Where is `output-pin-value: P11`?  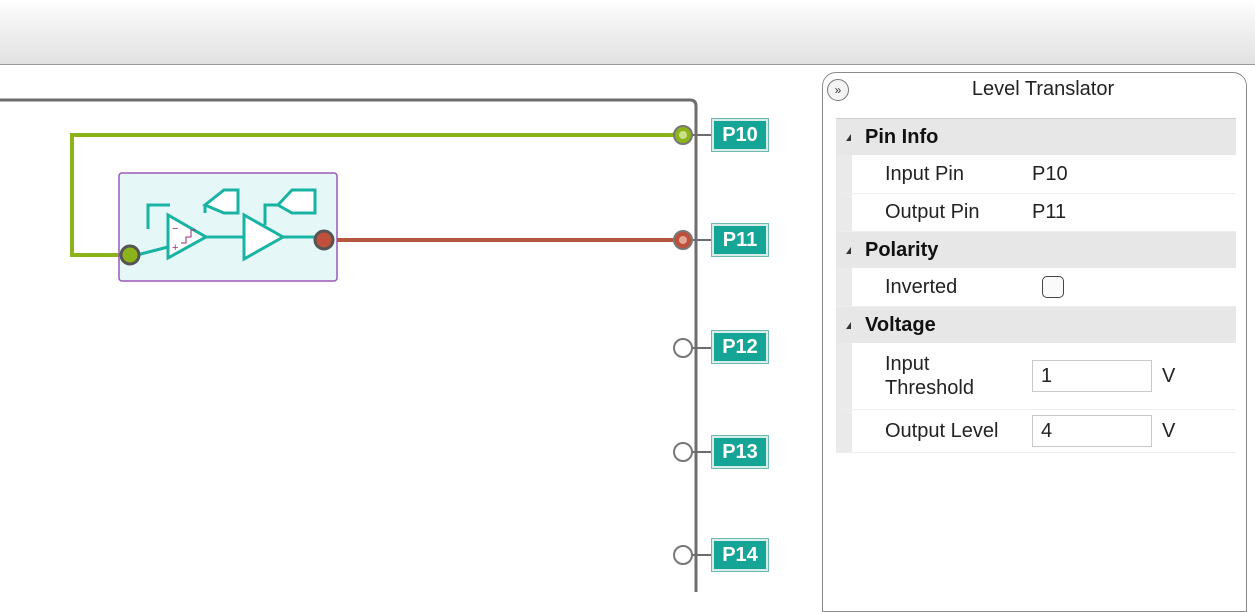
output-pin-value: P11 is located at coordinates (1049, 212).